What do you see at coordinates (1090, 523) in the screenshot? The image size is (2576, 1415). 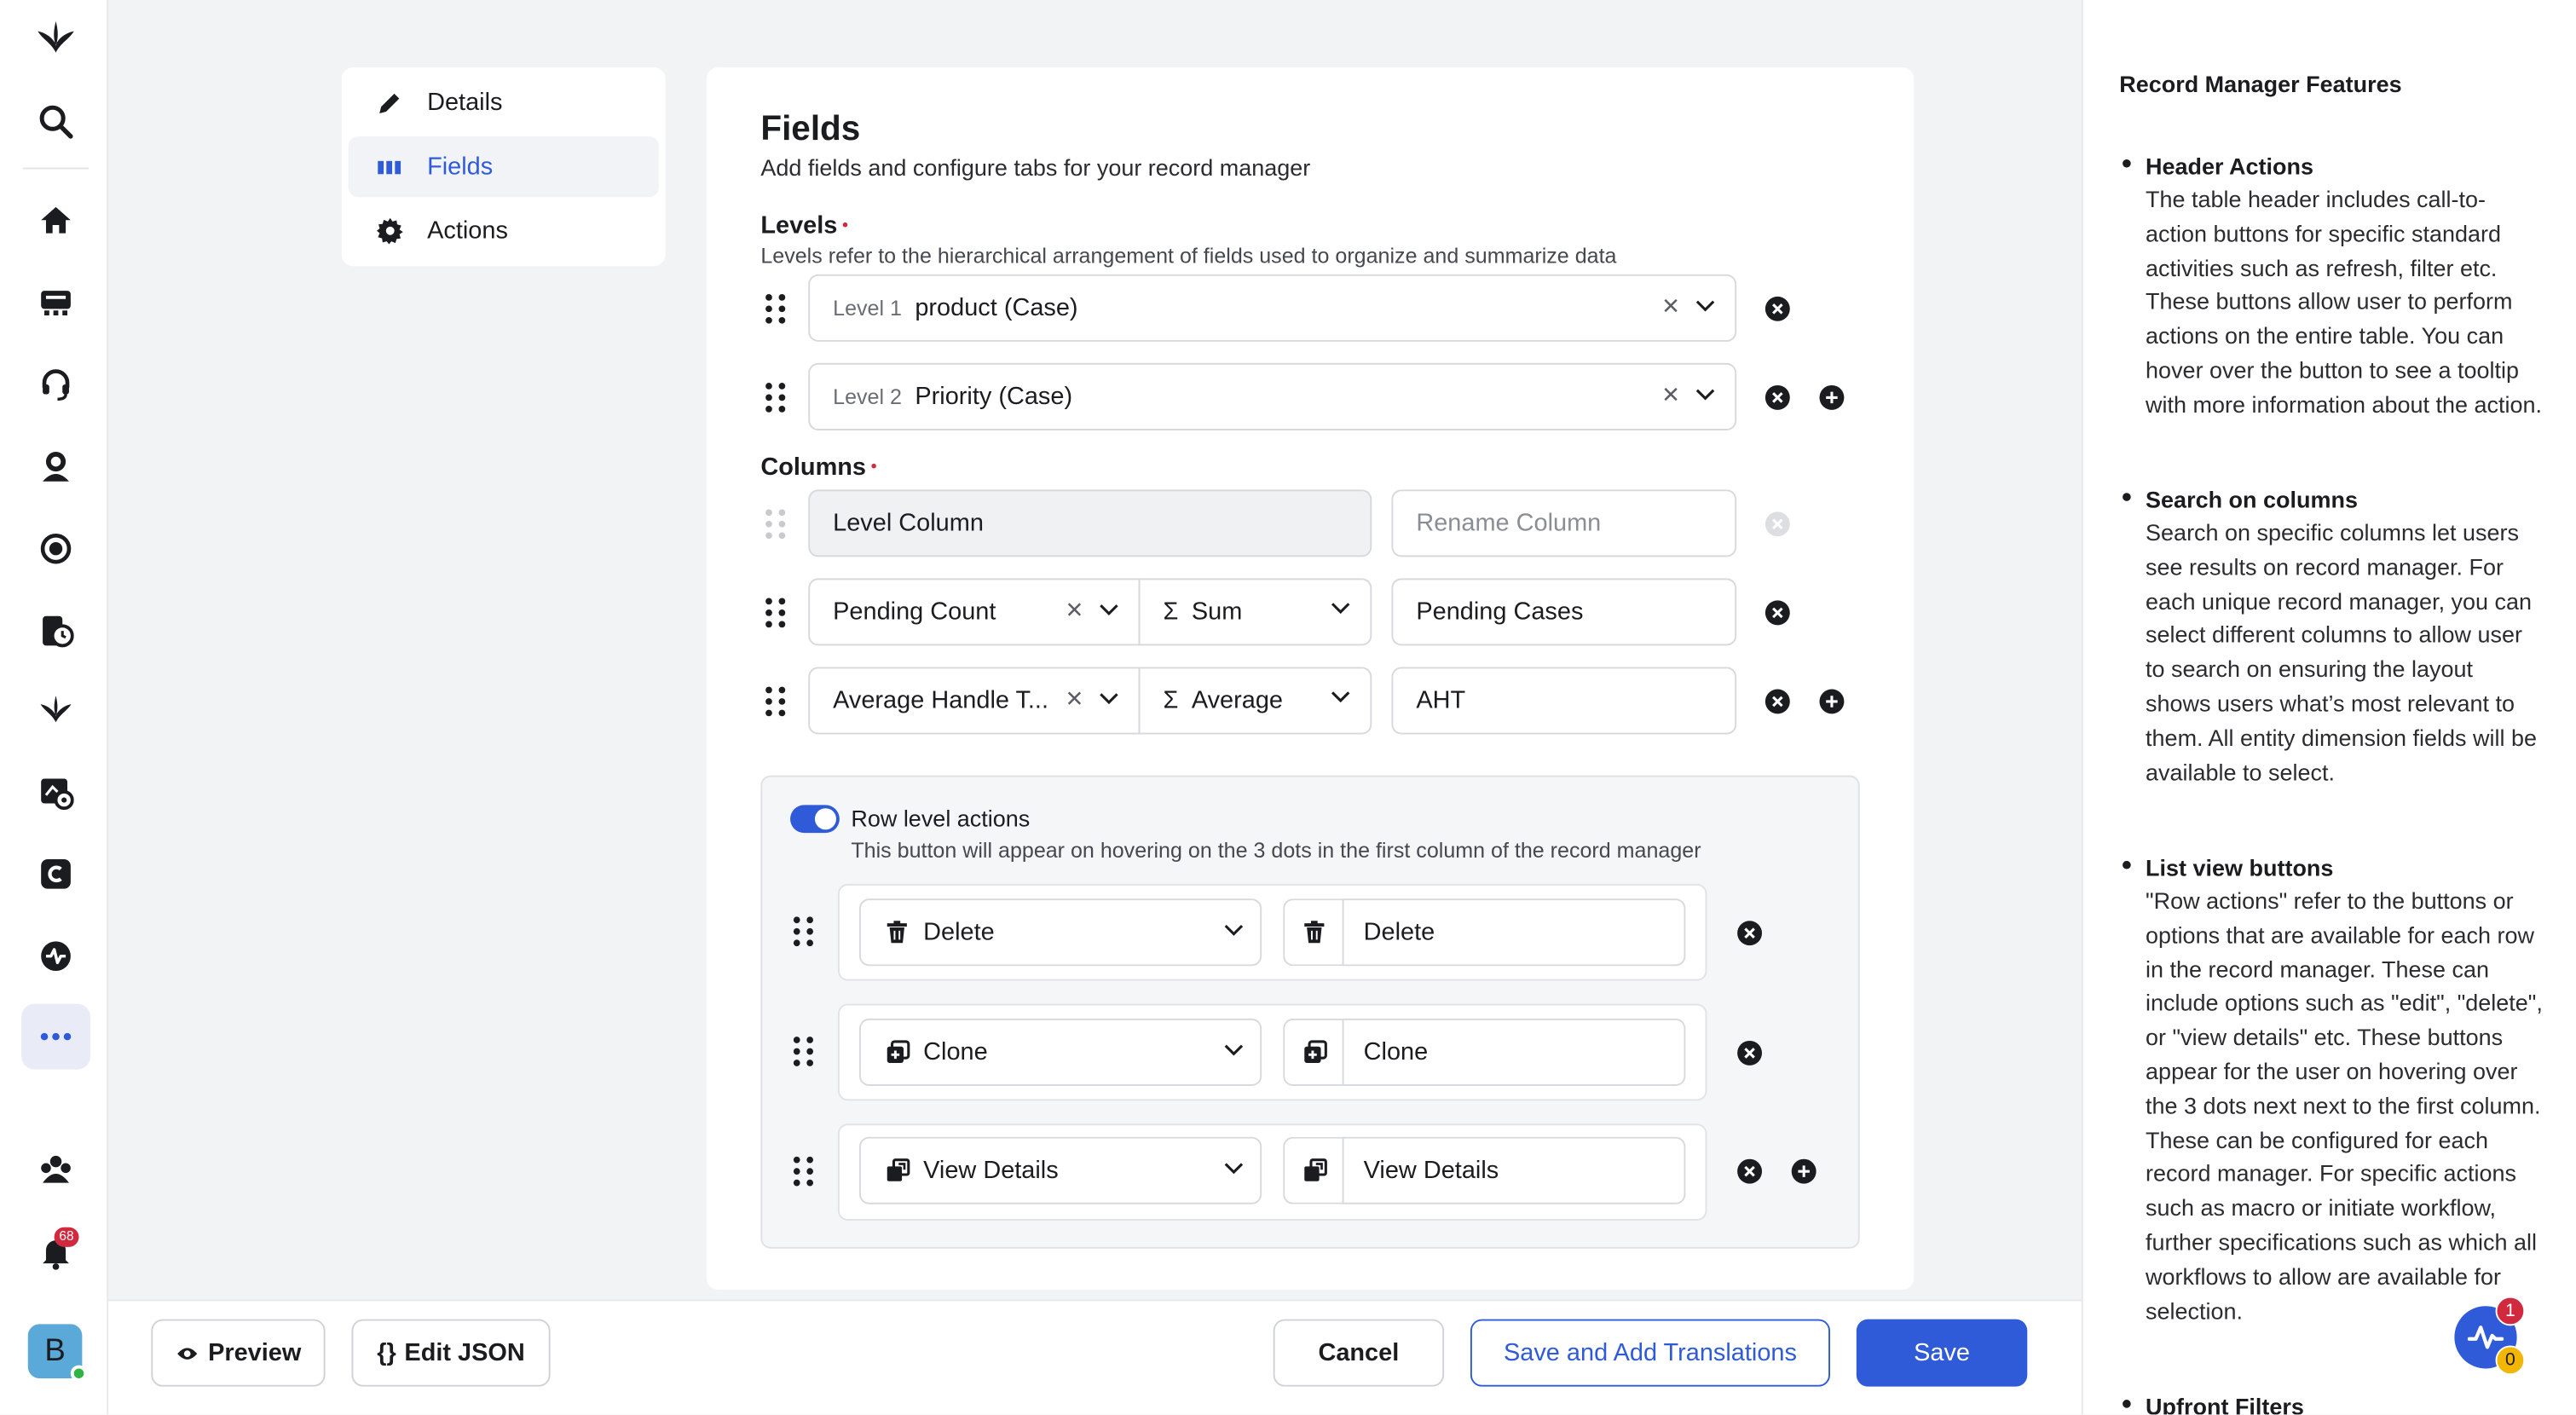 I see `level-column-field: Level Column` at bounding box center [1090, 523].